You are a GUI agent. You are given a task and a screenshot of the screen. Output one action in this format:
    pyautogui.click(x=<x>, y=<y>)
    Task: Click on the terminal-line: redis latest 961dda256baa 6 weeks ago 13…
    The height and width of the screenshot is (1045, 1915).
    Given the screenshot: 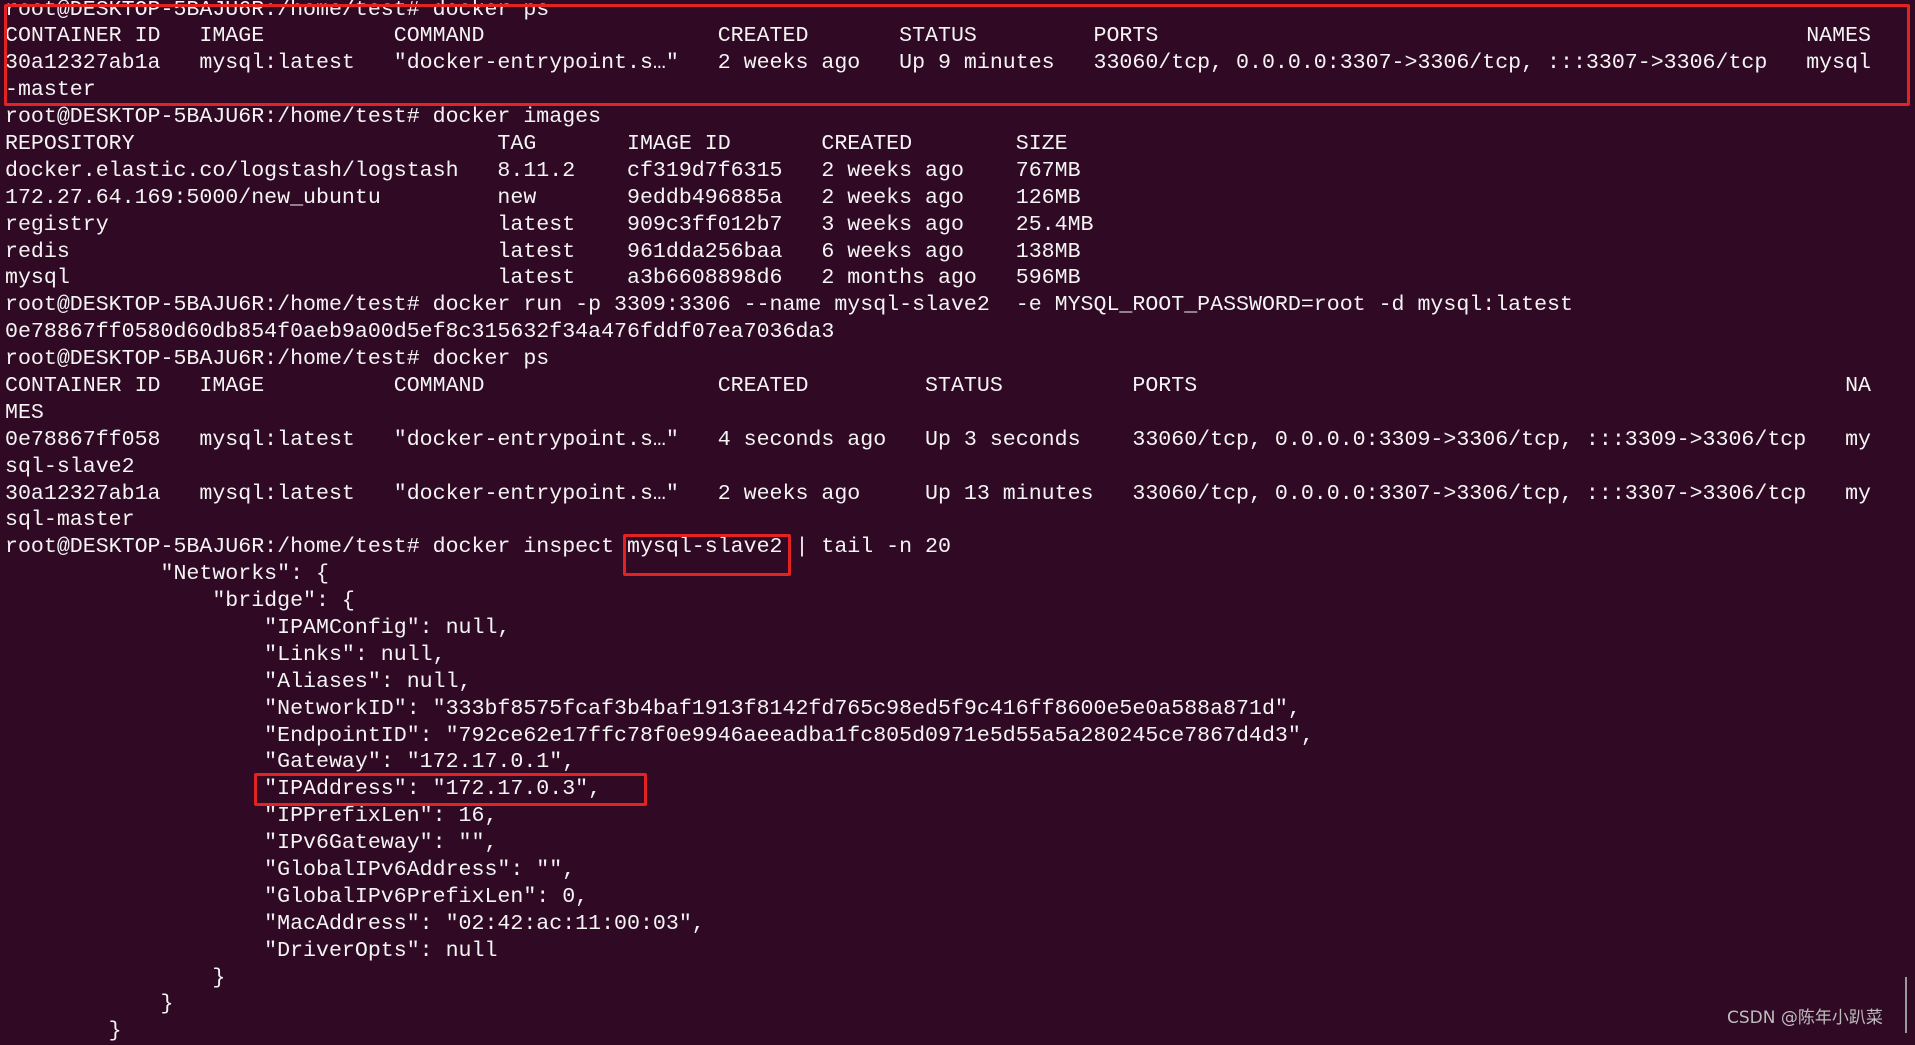 What is the action you would take?
    pyautogui.click(x=543, y=251)
    